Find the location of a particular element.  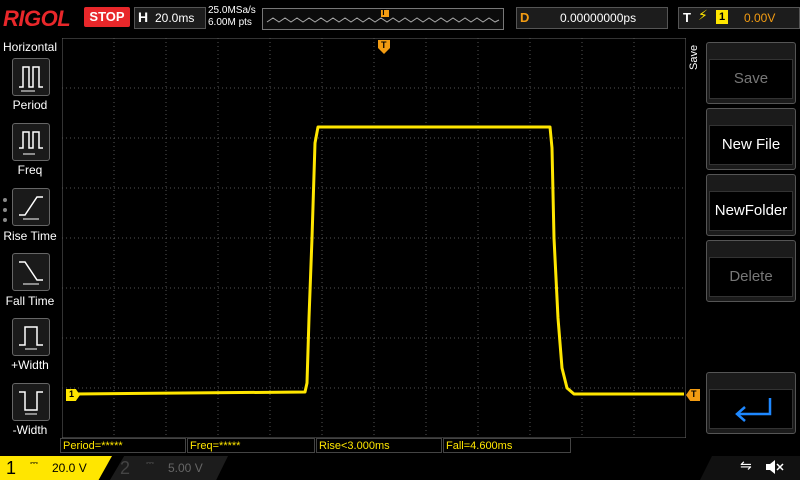

new-folder-button: NewFolder is located at coordinates (751, 205).